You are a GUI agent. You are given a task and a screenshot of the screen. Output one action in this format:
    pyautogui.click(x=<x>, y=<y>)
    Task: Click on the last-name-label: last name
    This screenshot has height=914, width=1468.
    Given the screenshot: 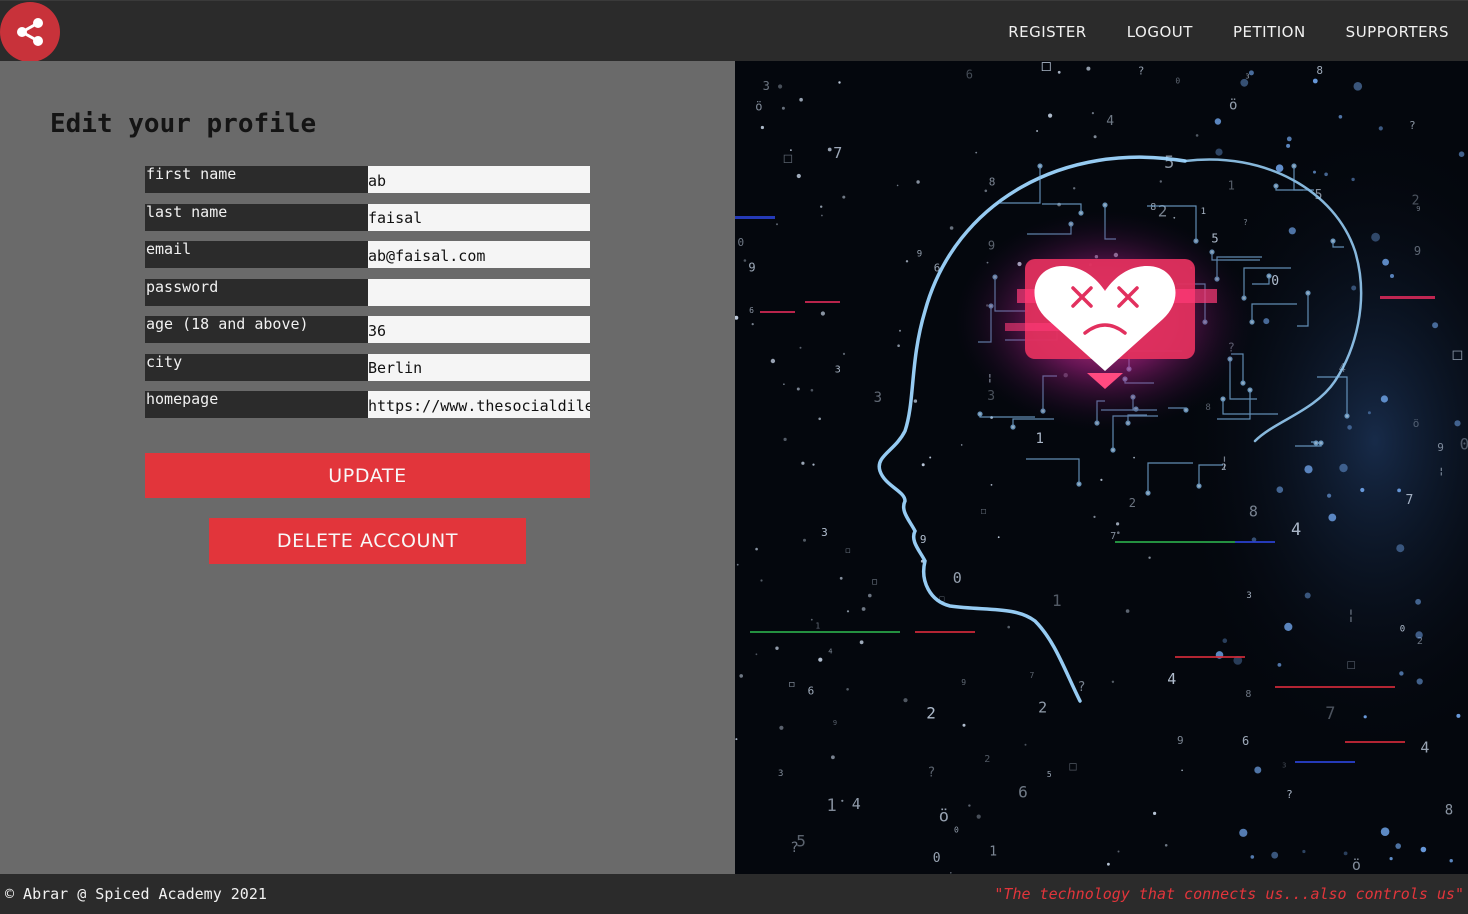 What is the action you would take?
    pyautogui.click(x=256, y=217)
    